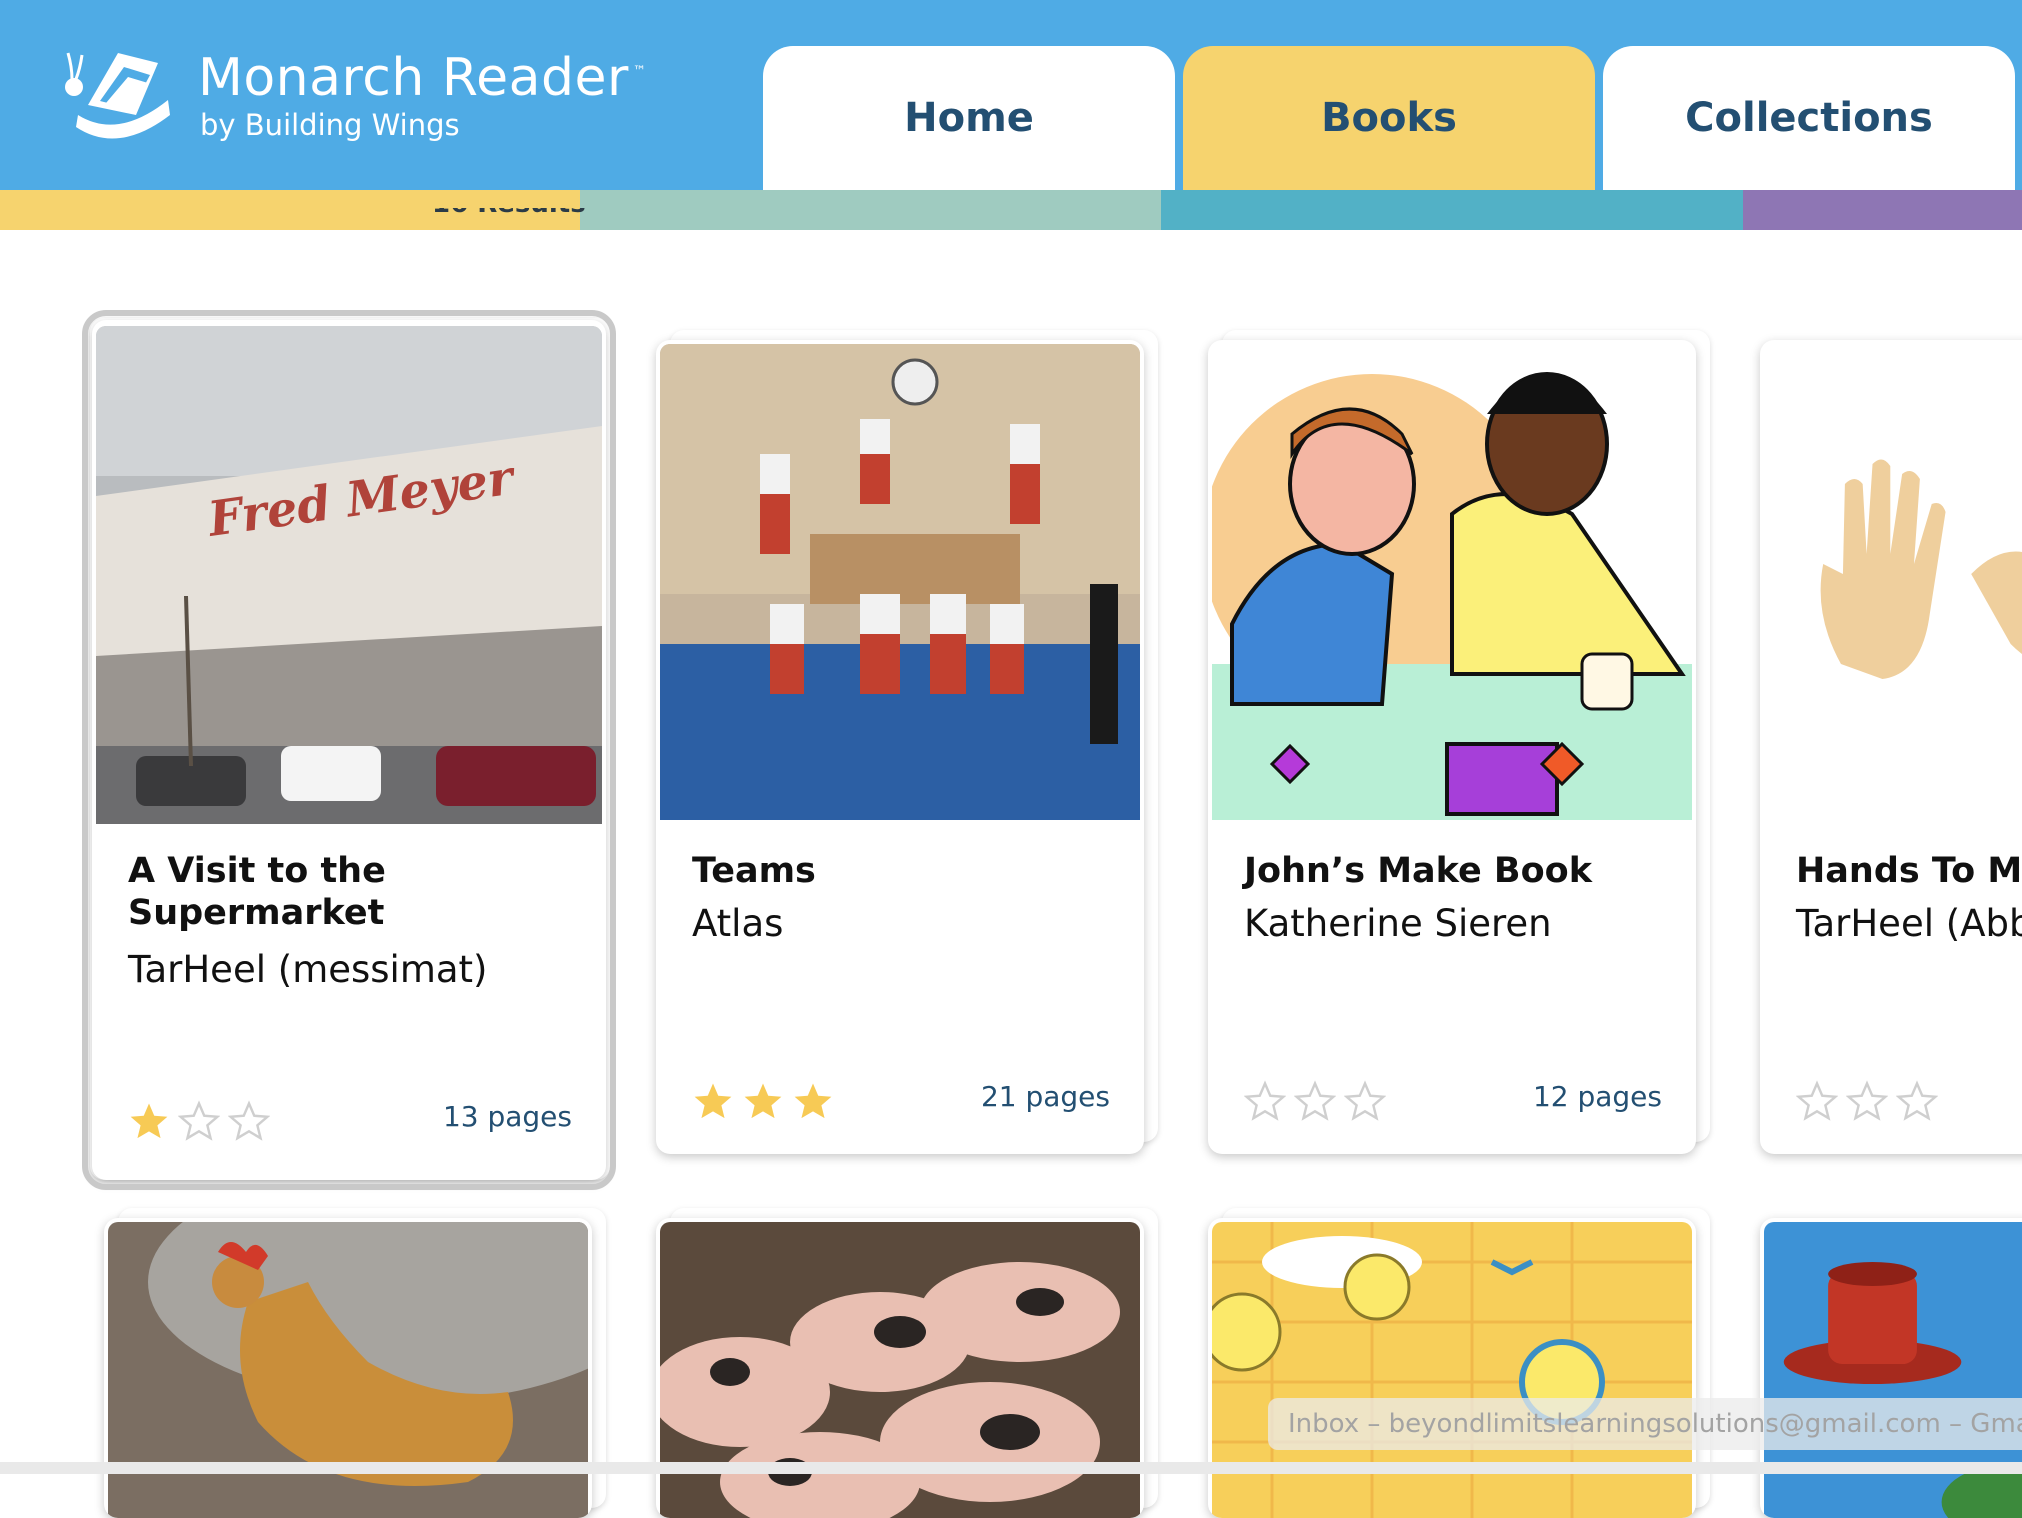  I want to click on book-card-hands-to-my: Hands To My TarHeel (Abb, so click(1891, 747).